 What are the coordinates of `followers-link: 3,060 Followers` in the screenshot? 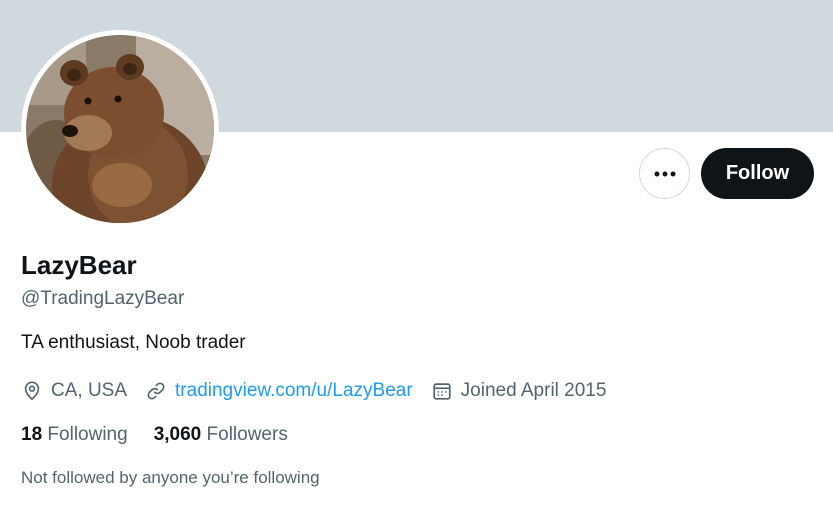 It's located at (221, 435).